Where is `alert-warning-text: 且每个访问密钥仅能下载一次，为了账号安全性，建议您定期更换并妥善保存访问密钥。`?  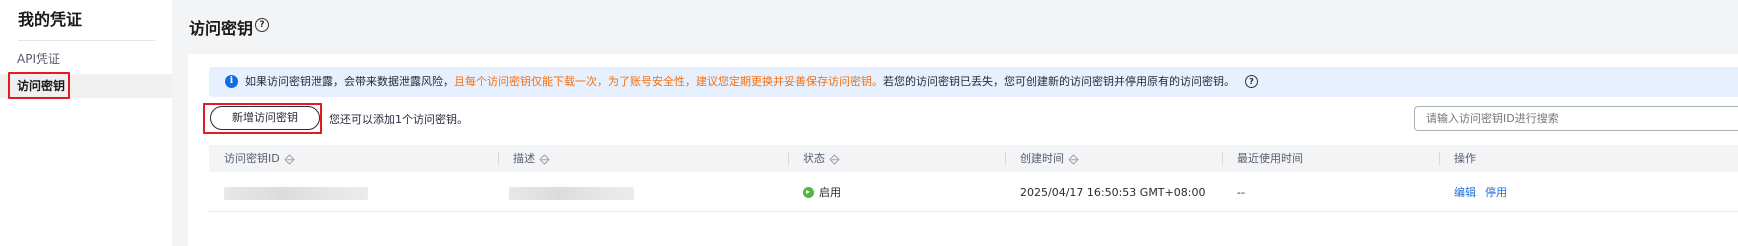
alert-warning-text: 且每个访问密钥仅能下载一次，为了账号安全性，建议您定期更换并妥善保存访问密钥。 is located at coordinates (668, 81).